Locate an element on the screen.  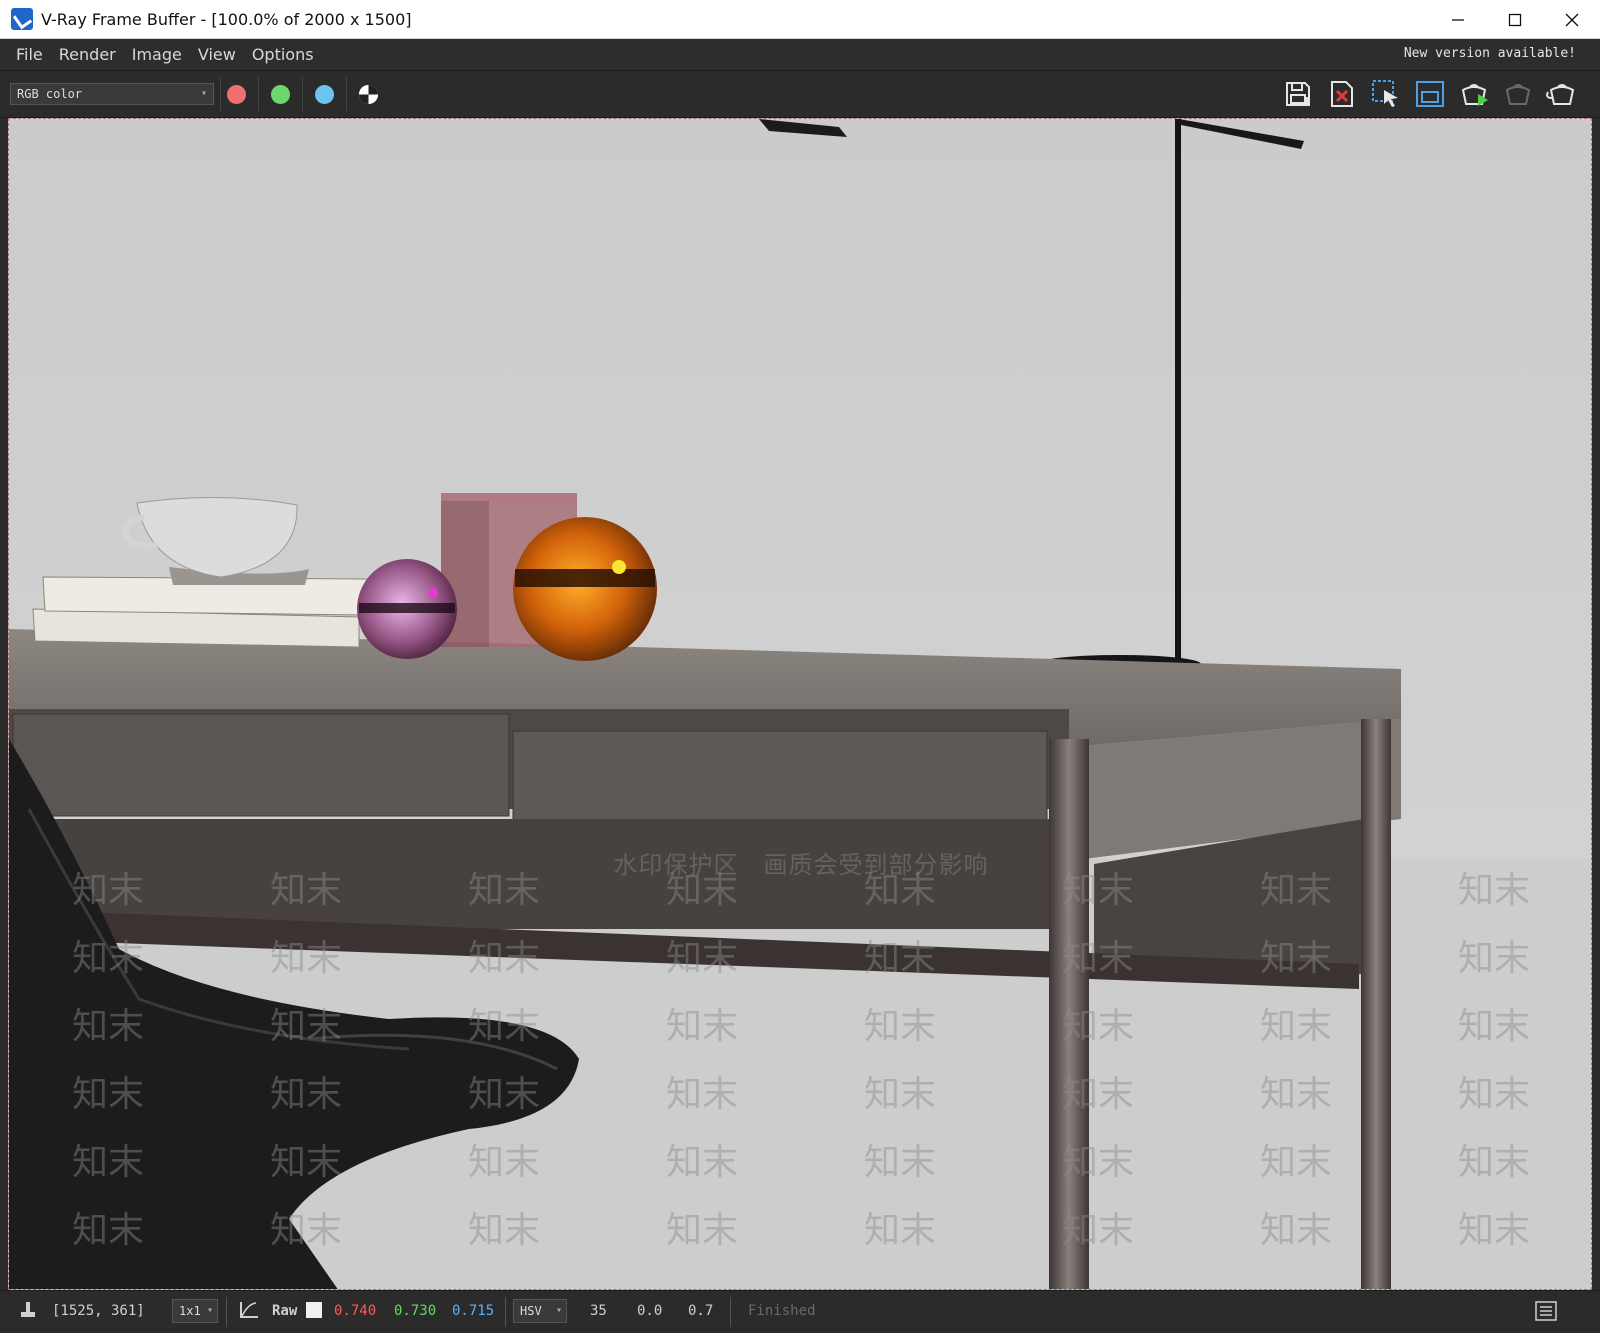
color-mode-label: Raw is located at coordinates (285, 1311).